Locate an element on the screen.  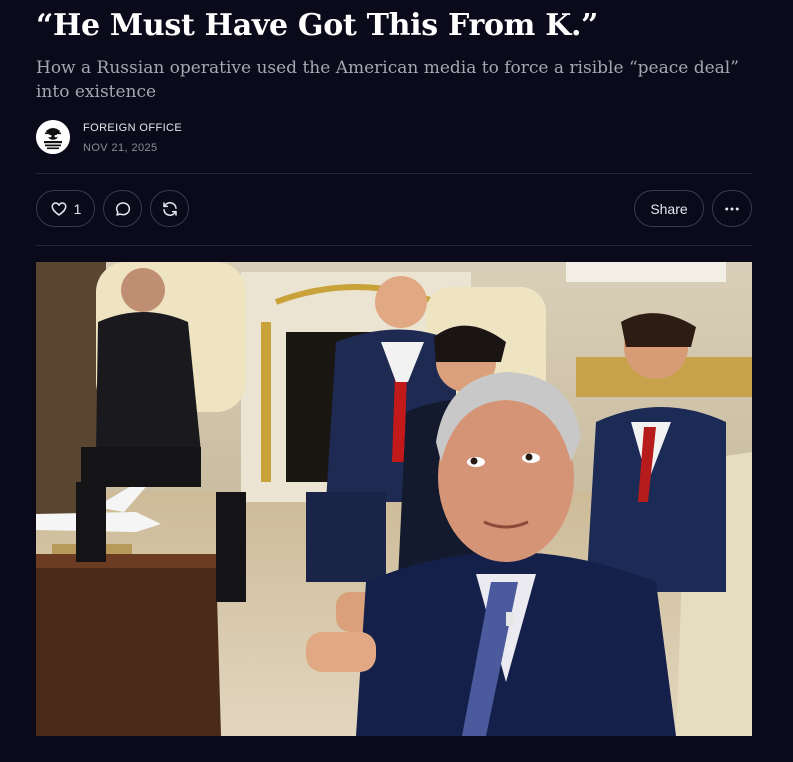
more-options-button is located at coordinates (732, 208).